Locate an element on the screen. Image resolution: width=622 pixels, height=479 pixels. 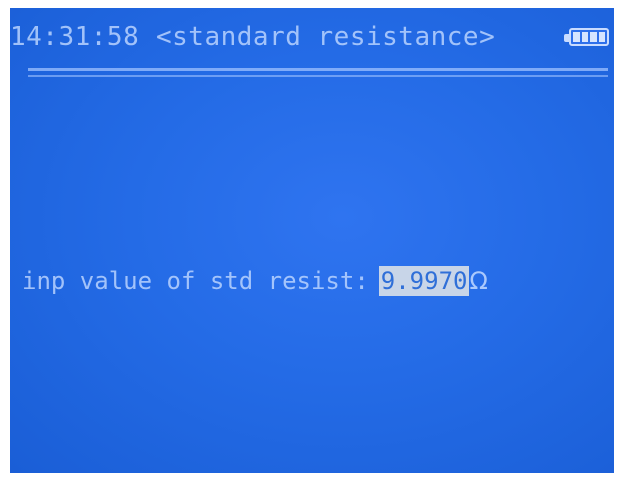
battery-body is located at coordinates (589, 37).